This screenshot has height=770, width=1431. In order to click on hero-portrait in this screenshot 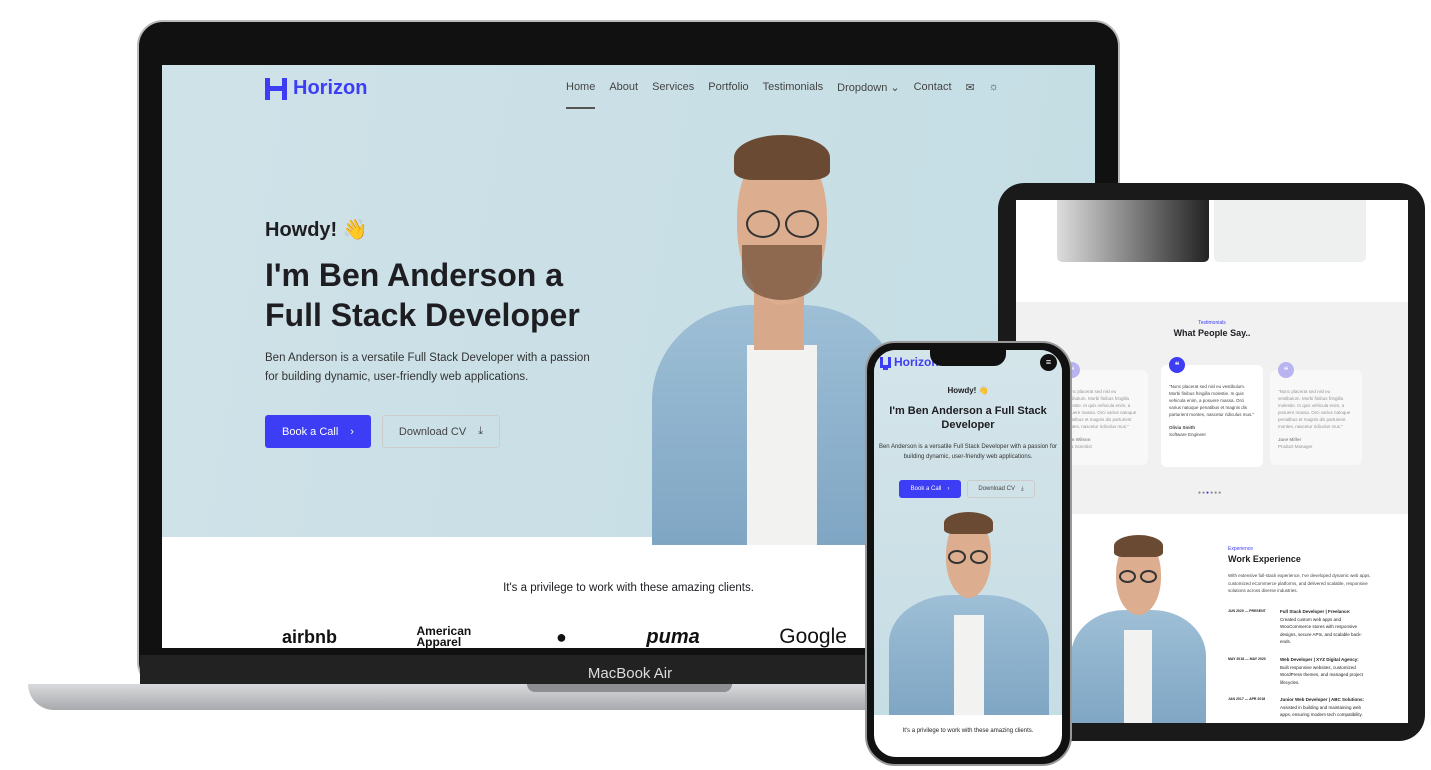, I will do `click(772, 340)`.